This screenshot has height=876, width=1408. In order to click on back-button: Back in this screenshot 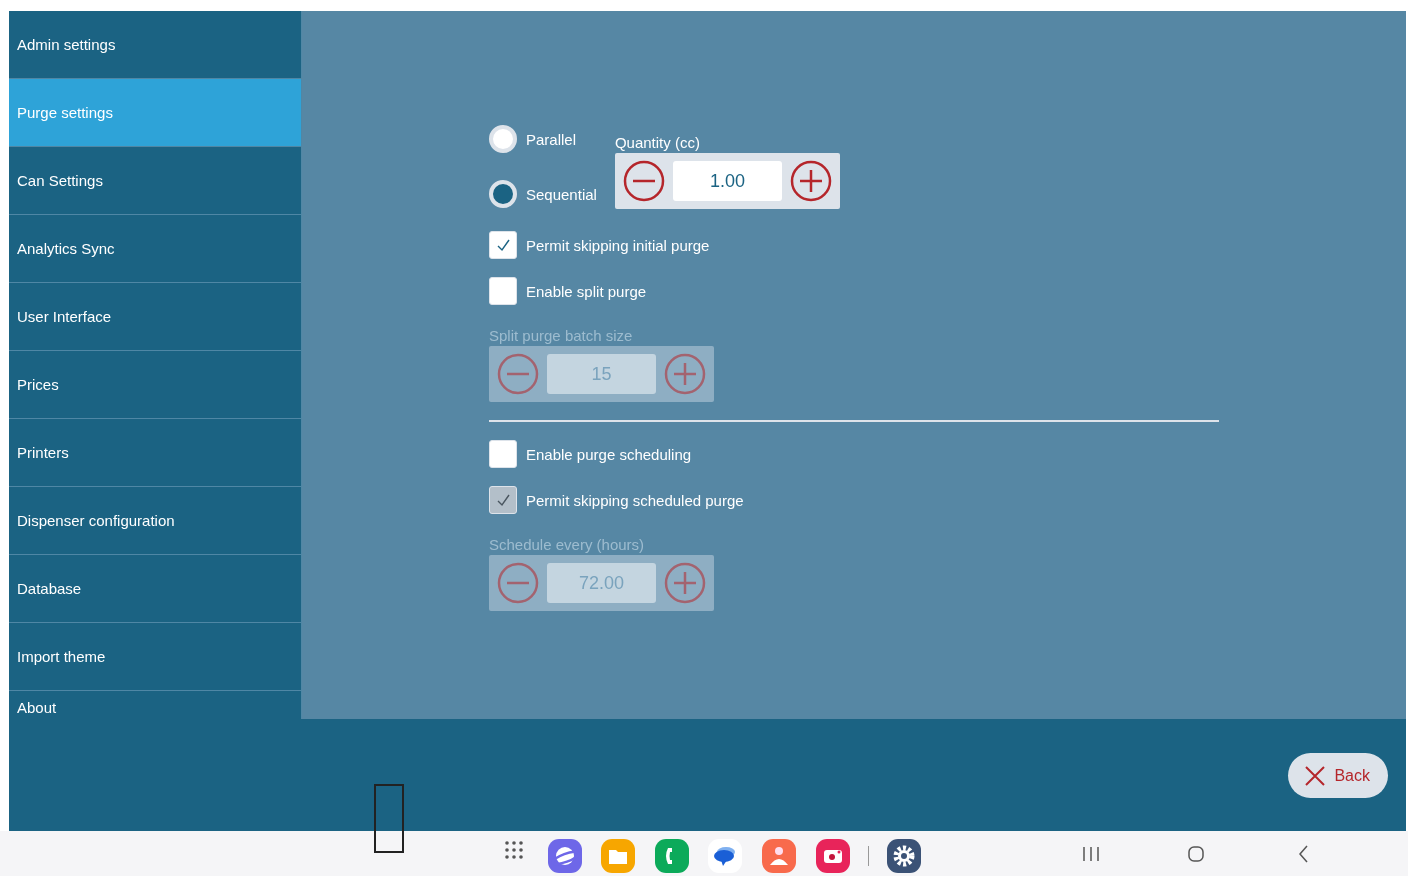, I will do `click(1338, 775)`.